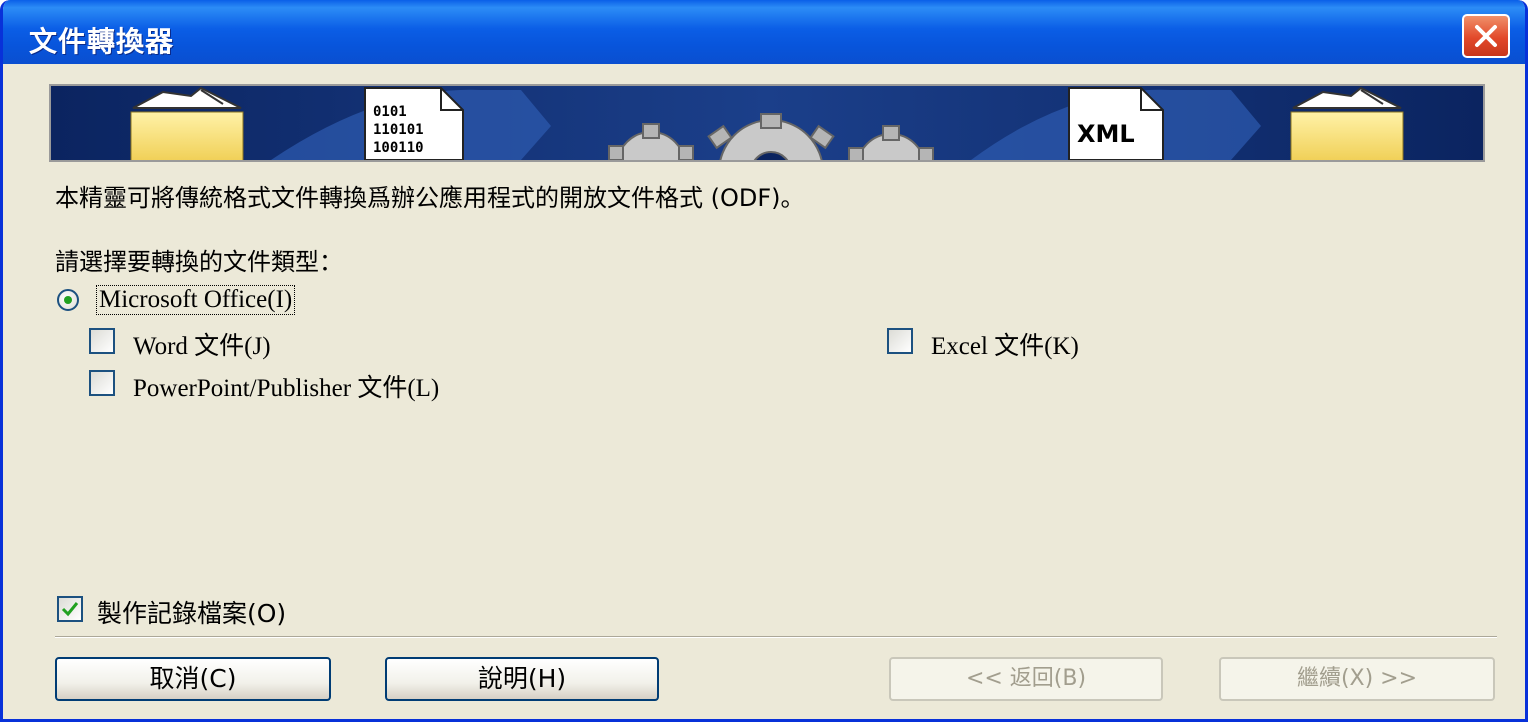  What do you see at coordinates (1106, 134) in the screenshot?
I see `svg-text: XML` at bounding box center [1106, 134].